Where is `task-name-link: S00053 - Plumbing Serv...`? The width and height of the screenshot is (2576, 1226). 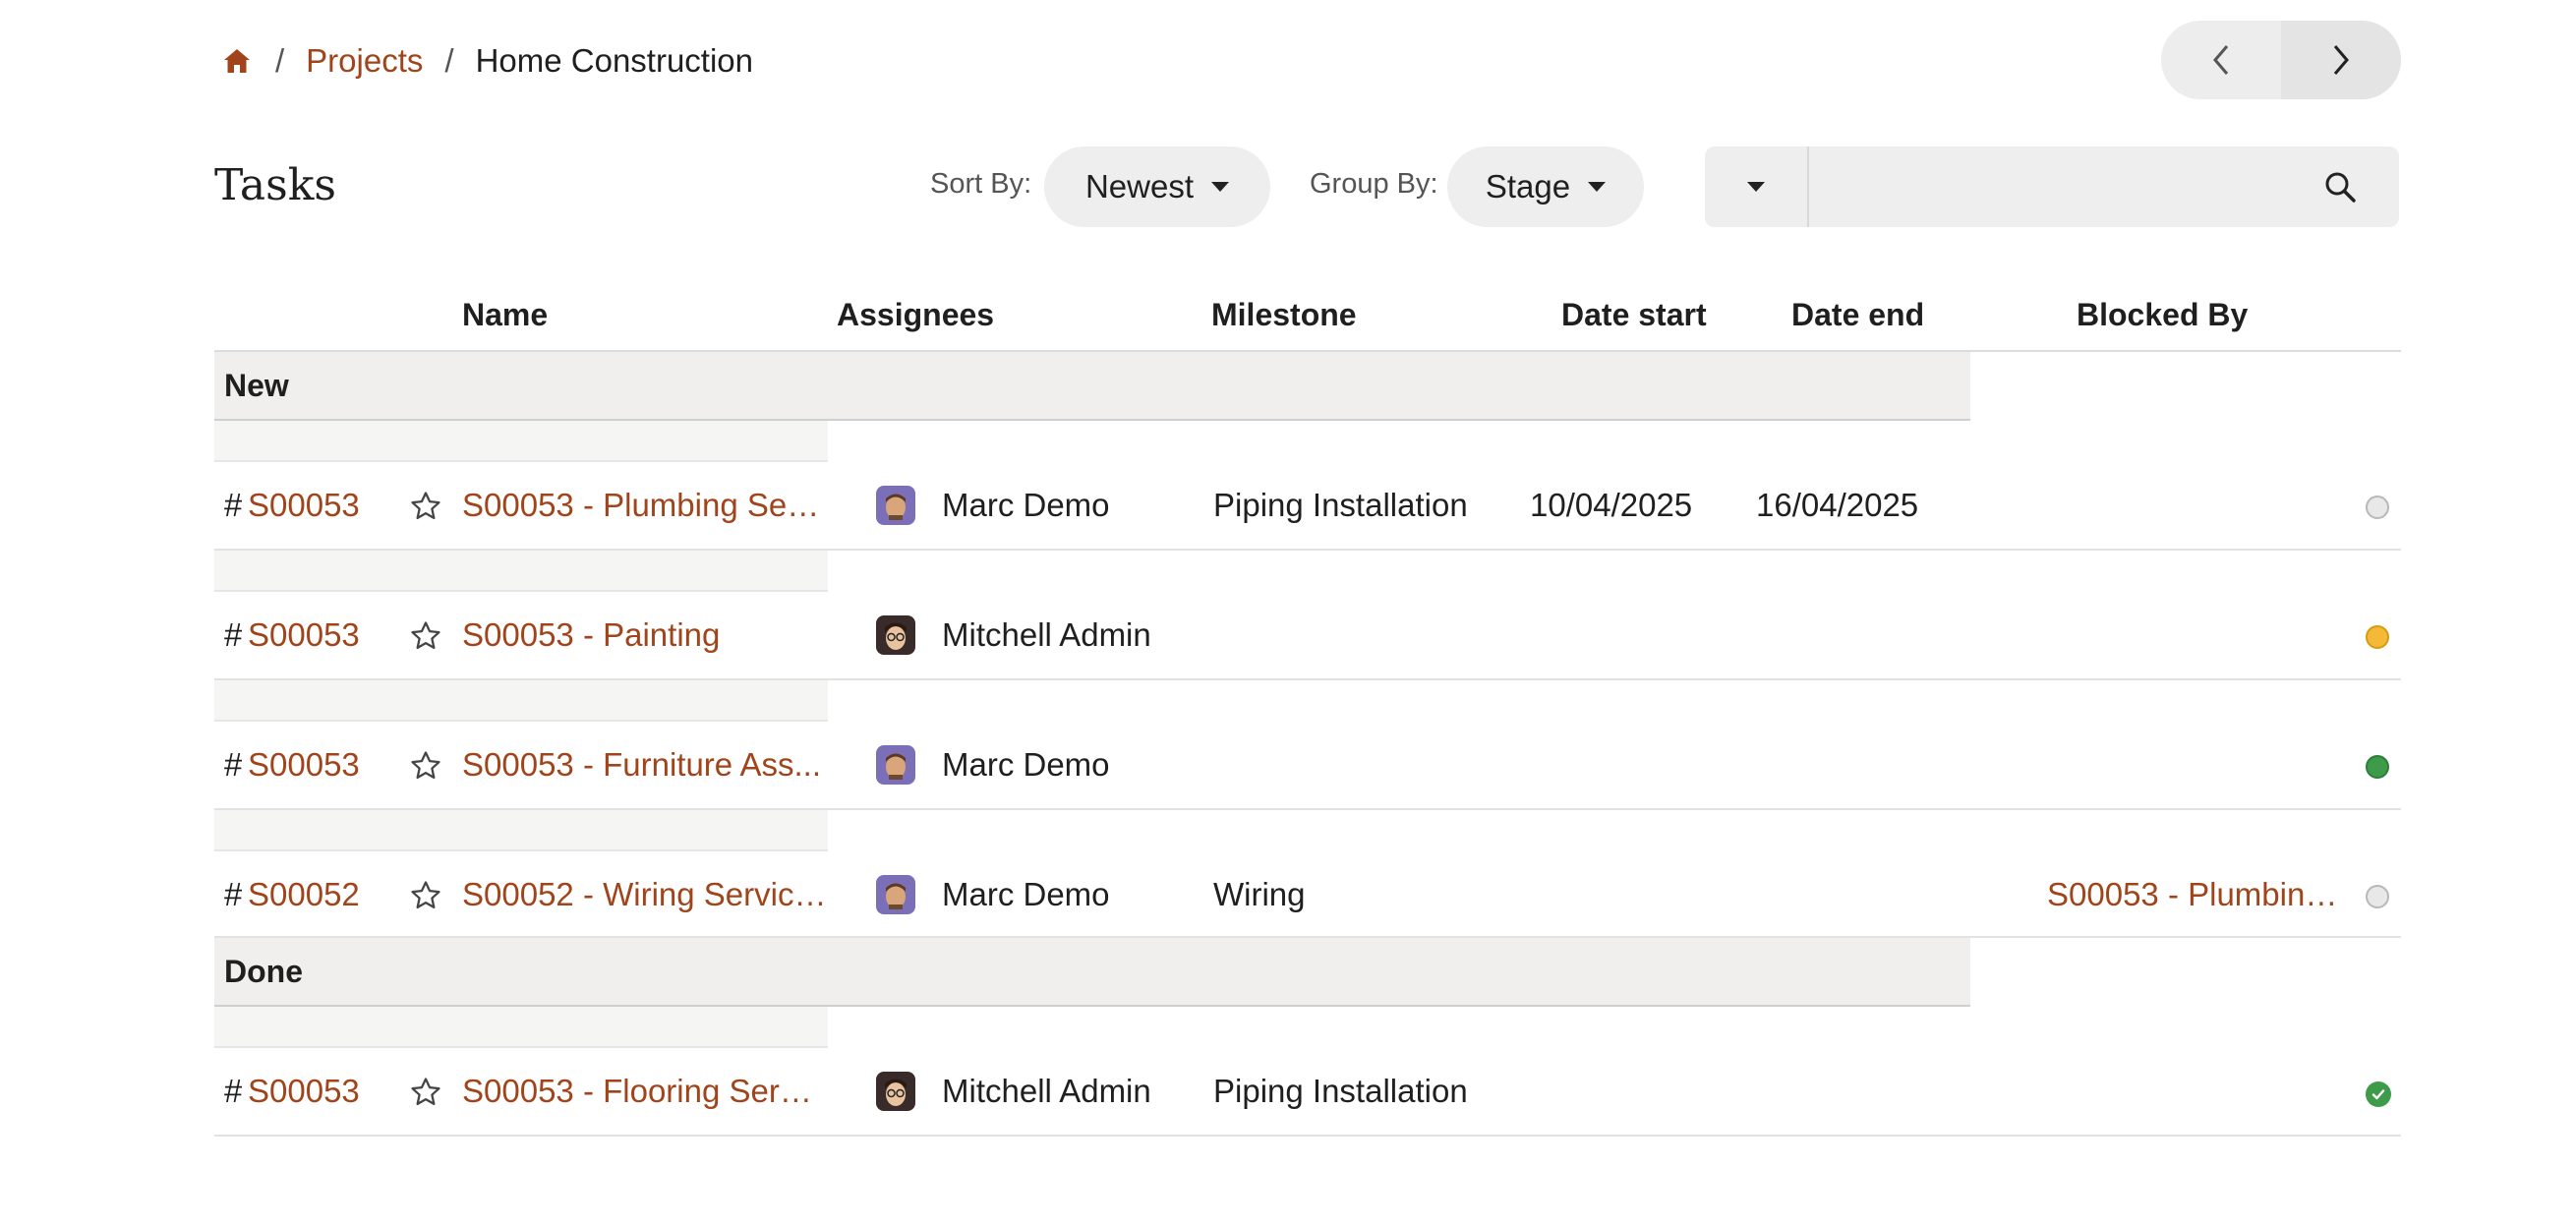 task-name-link: S00053 - Plumbing Serv... is located at coordinates (645, 505).